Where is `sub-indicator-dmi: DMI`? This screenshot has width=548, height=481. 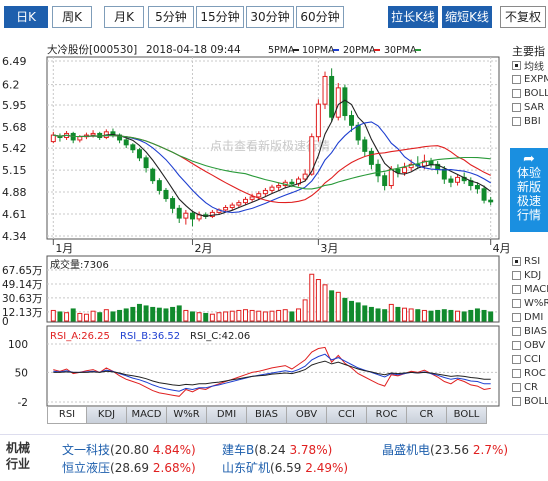
sub-indicator-dmi: DMI is located at coordinates (530, 317).